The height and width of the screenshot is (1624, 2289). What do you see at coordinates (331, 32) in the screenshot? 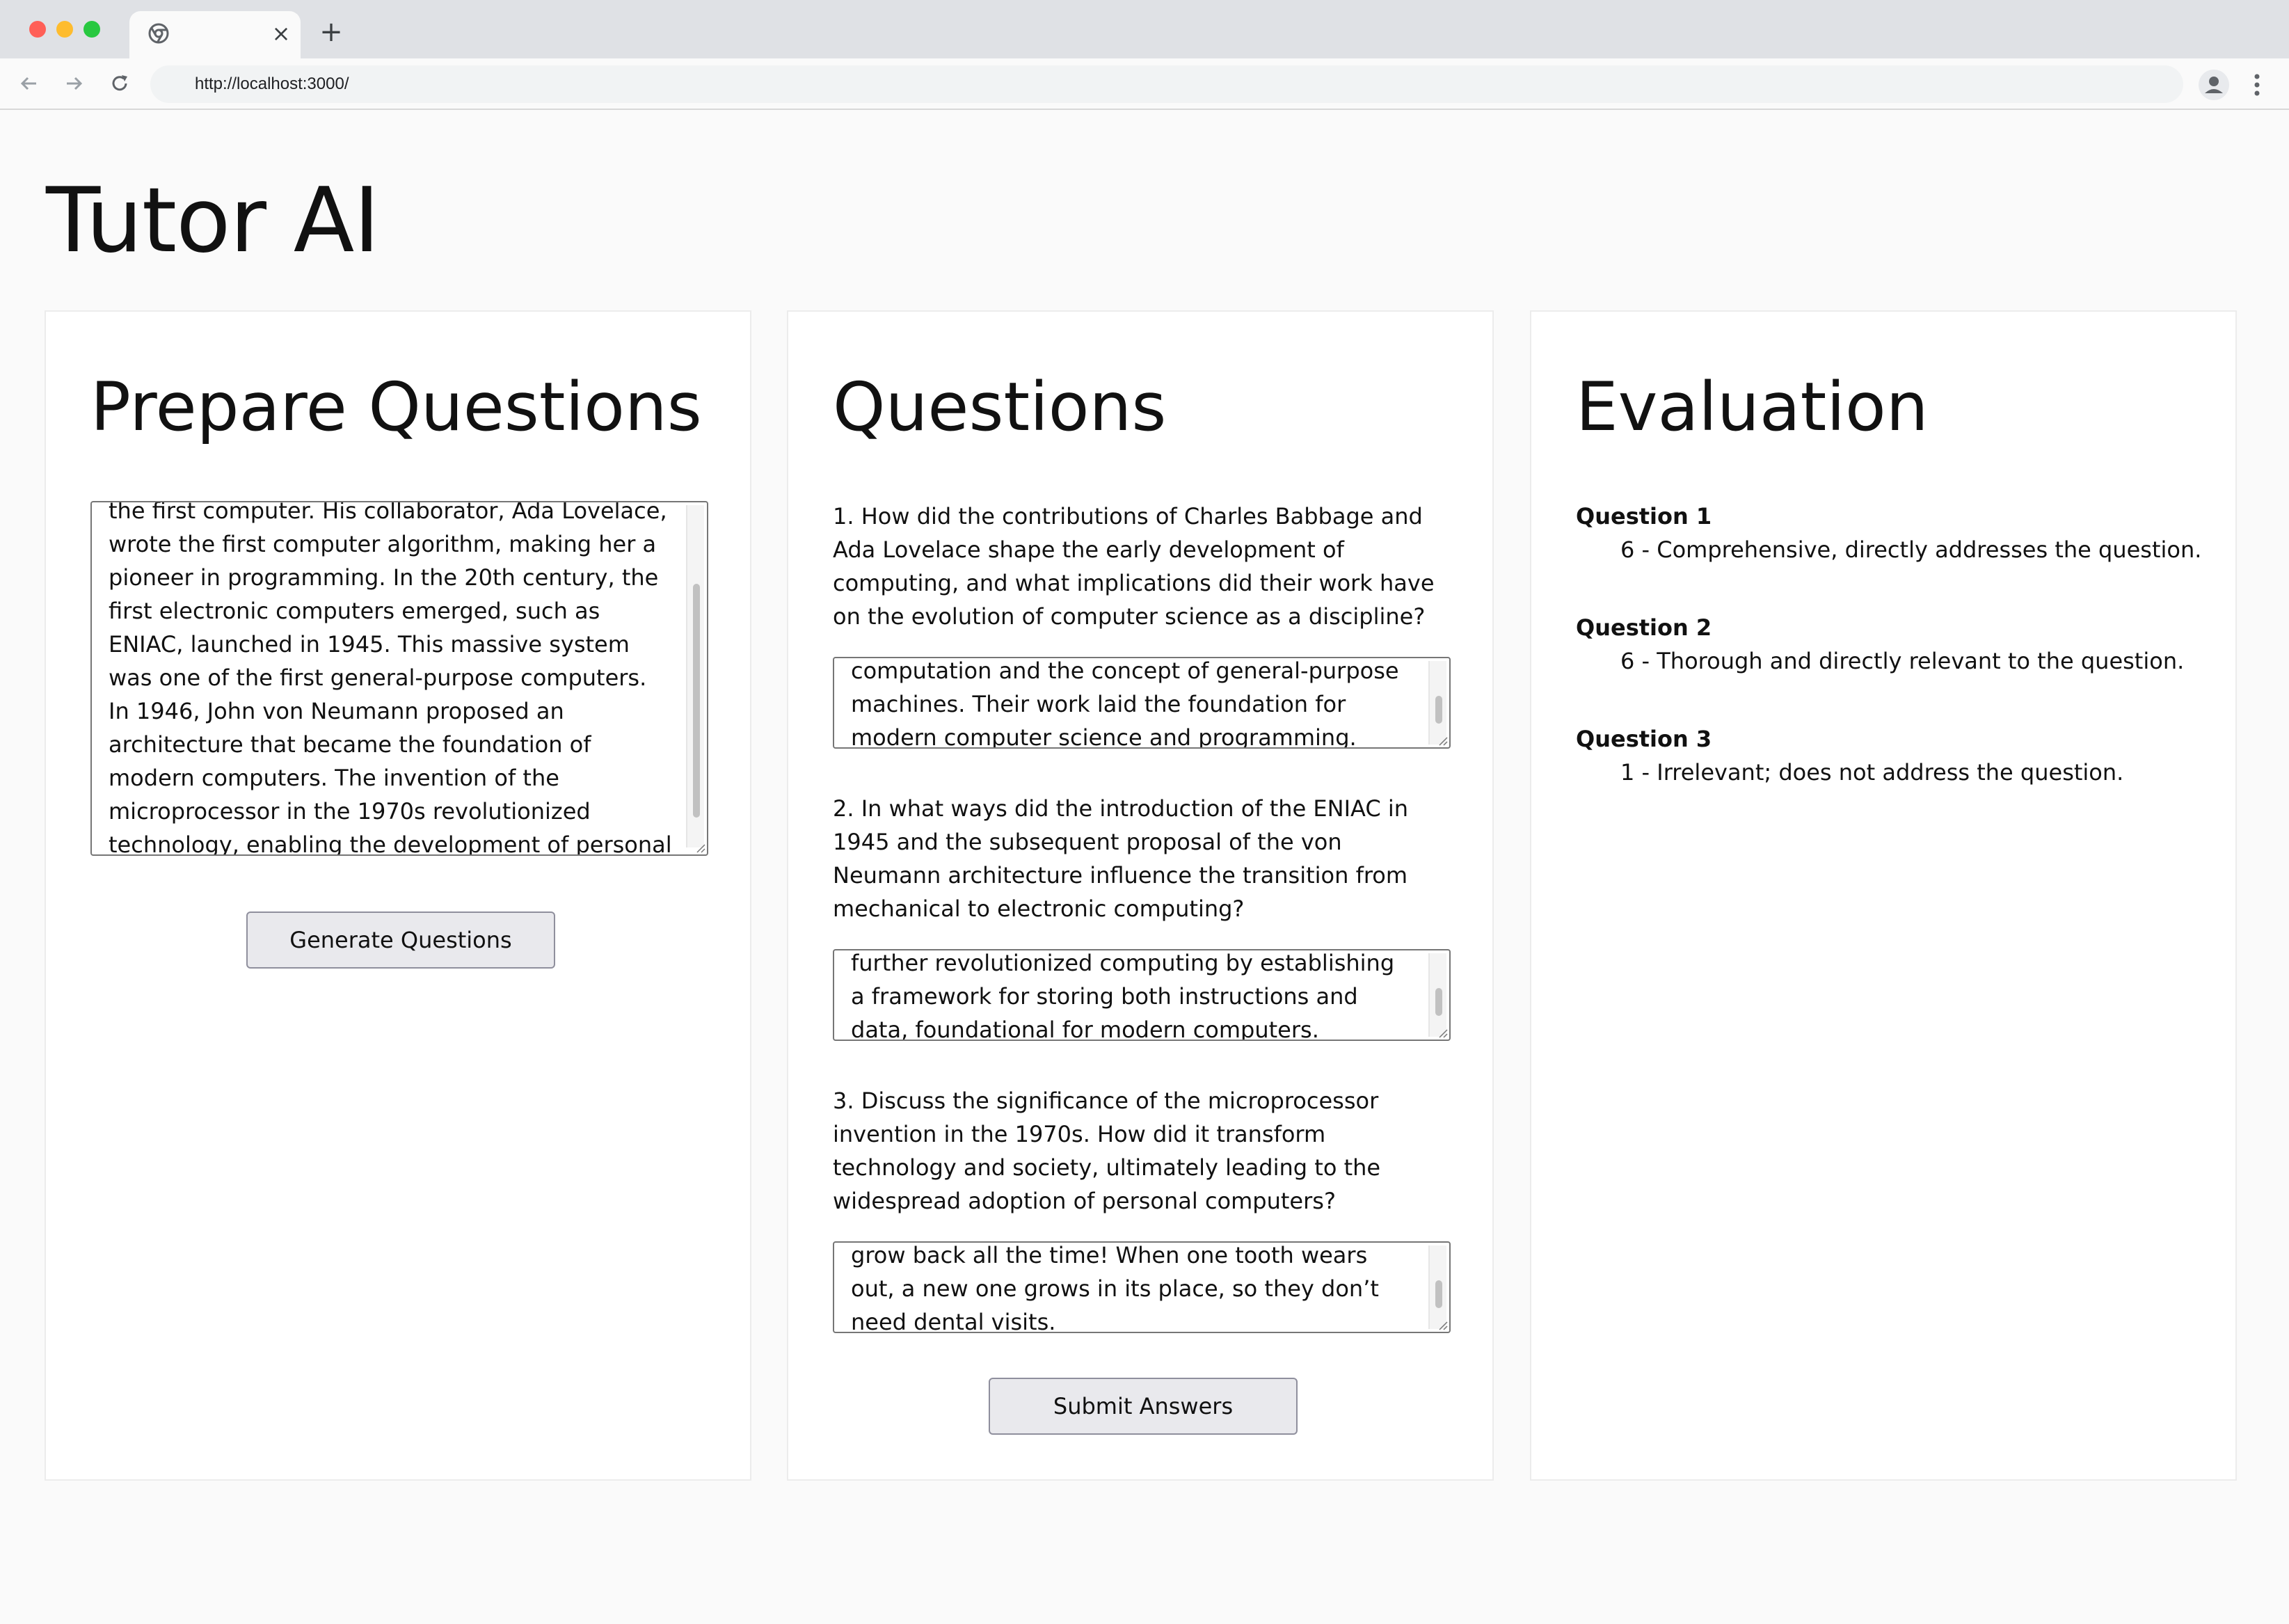
I see `new-tab-icon: +` at bounding box center [331, 32].